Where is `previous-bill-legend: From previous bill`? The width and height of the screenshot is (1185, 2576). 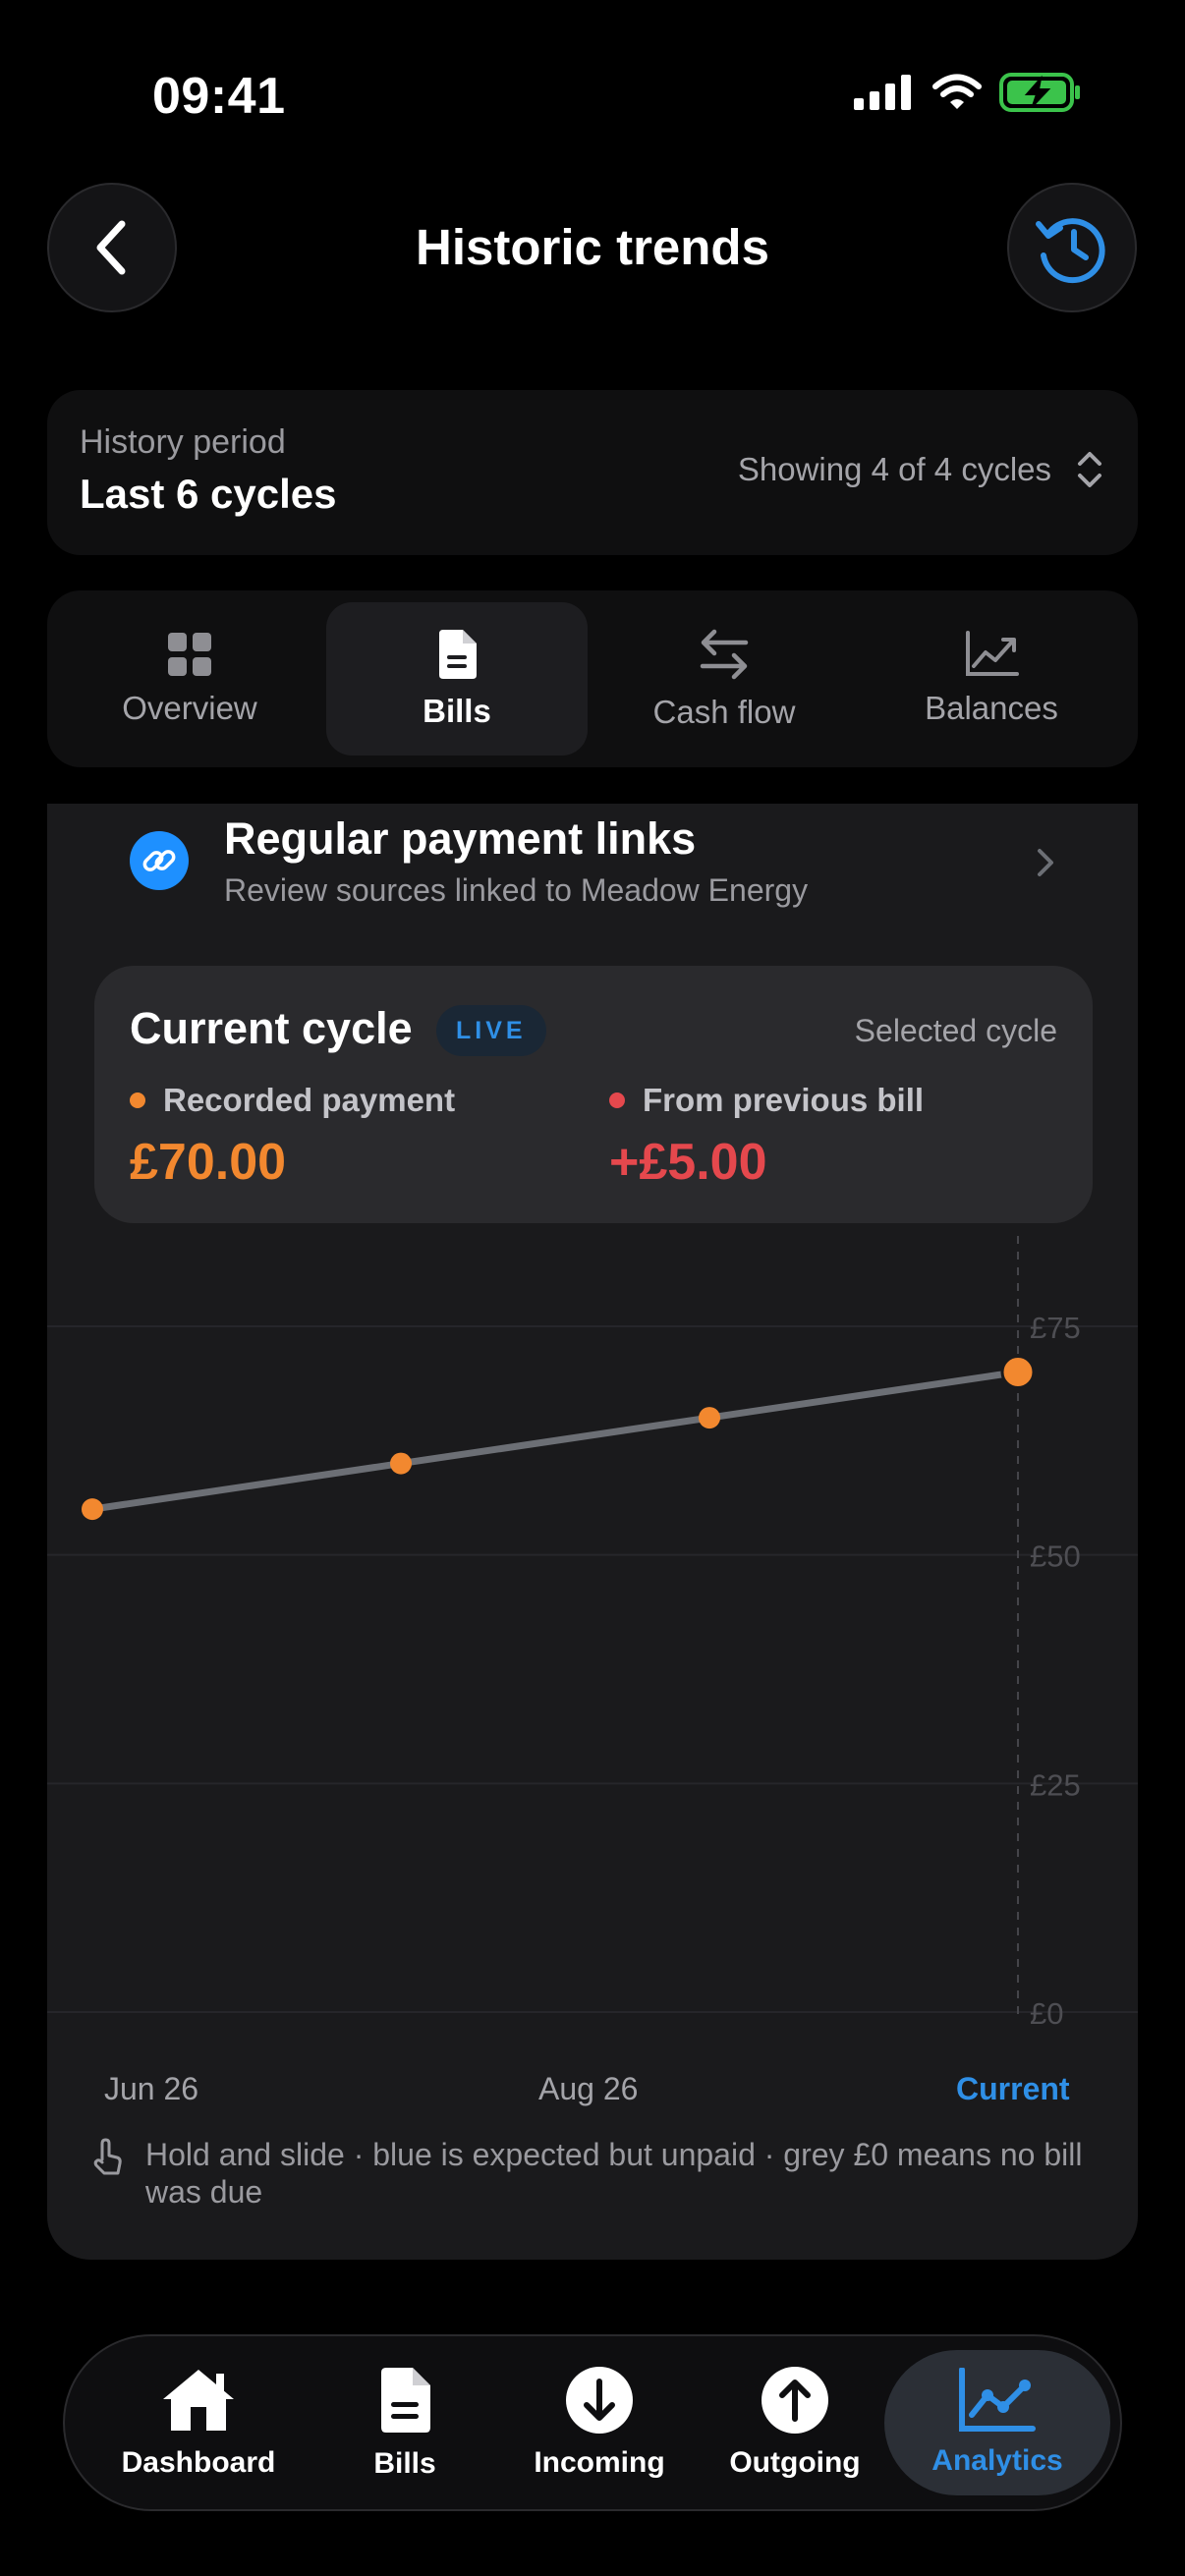
previous-bill-legend: From previous bill is located at coordinates (767, 1100).